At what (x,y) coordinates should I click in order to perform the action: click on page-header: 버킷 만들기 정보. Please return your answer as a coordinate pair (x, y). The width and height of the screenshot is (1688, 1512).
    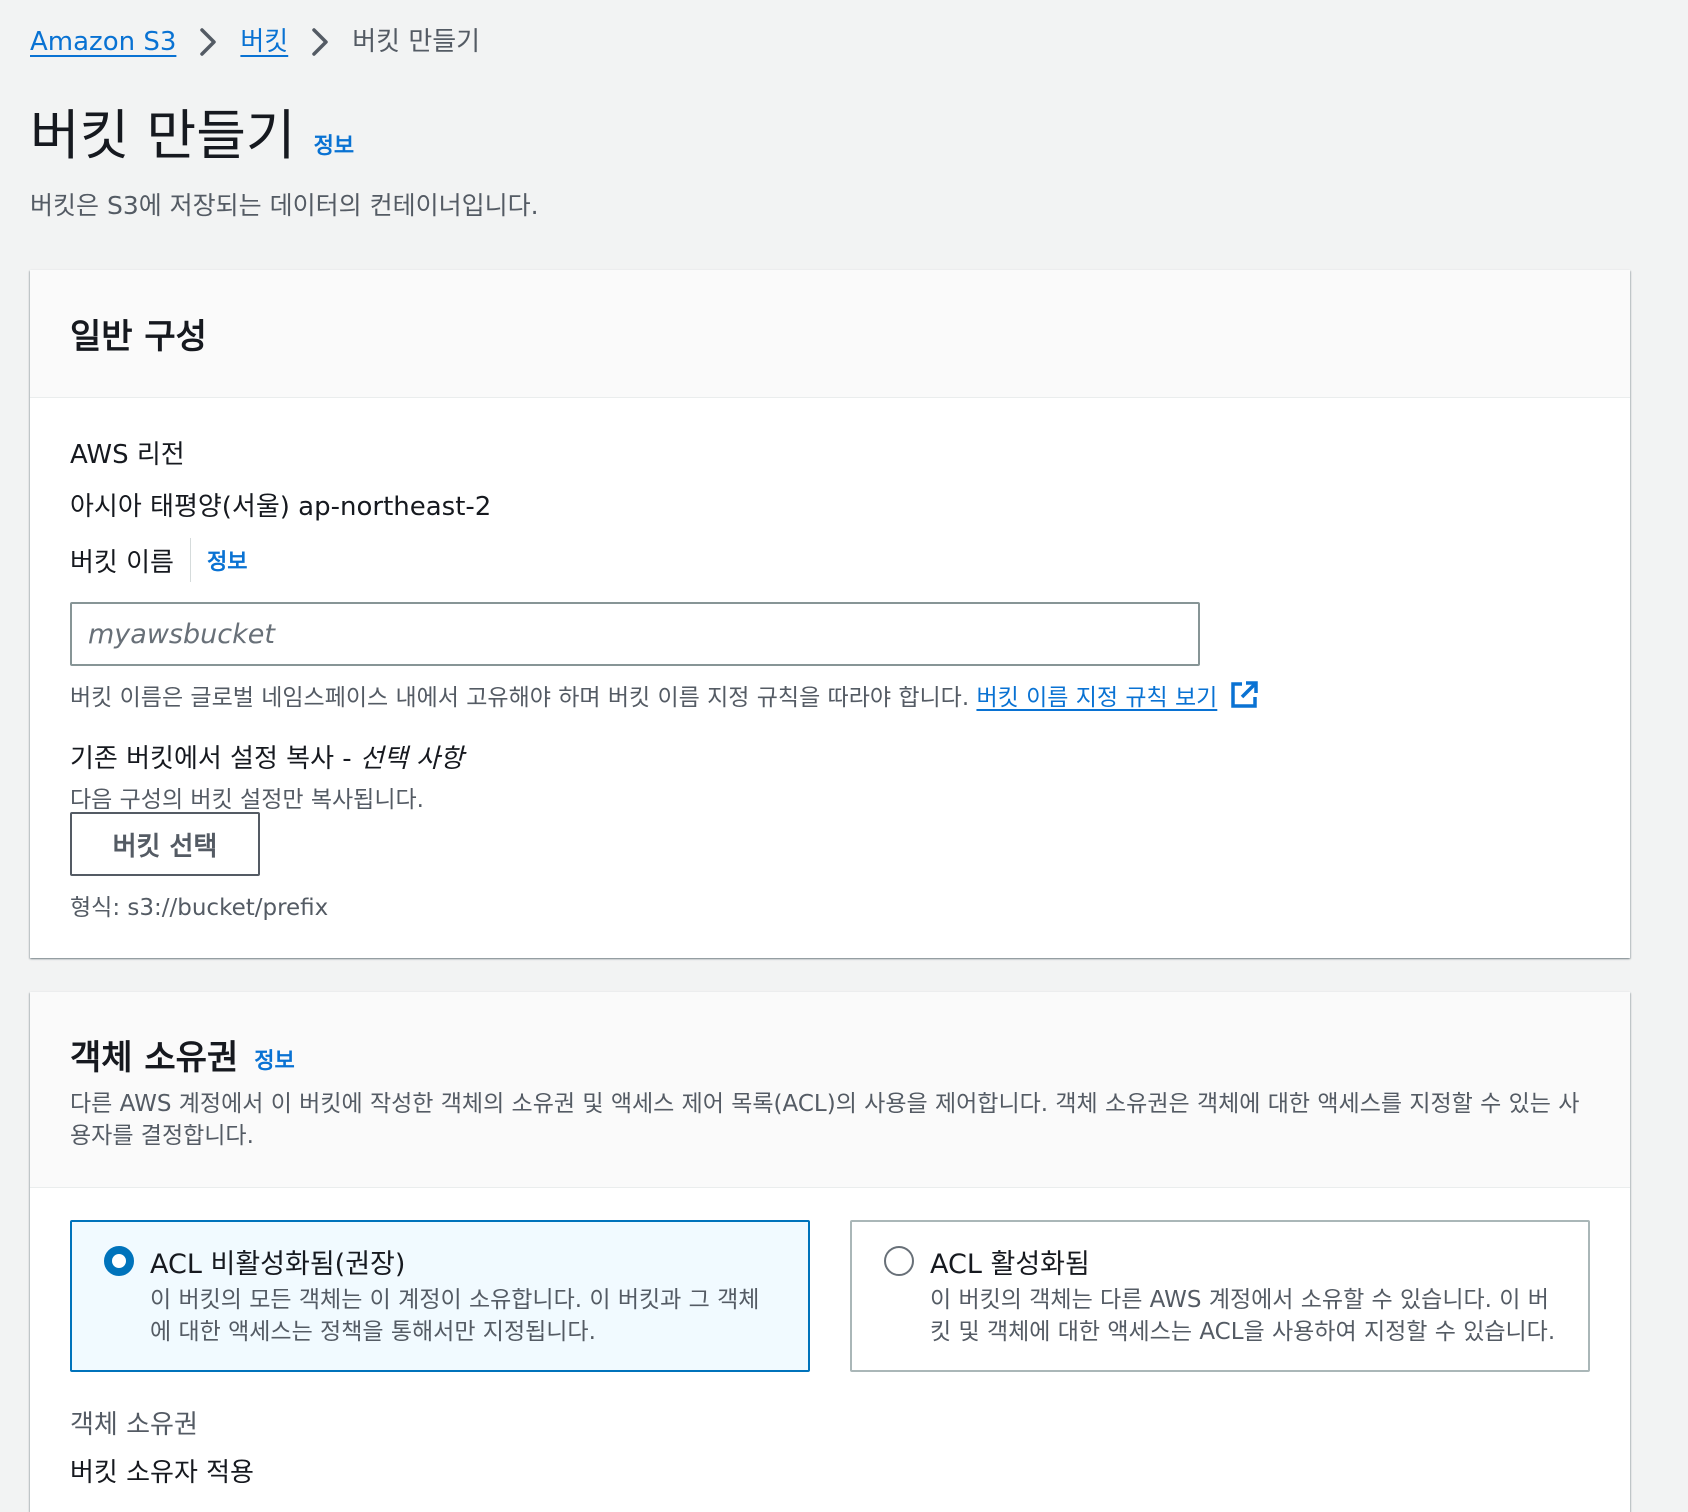
    Looking at the image, I should click on (192, 136).